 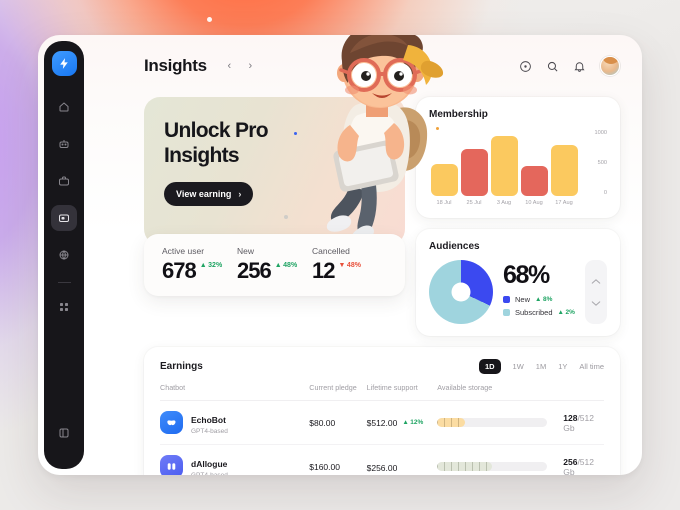 What do you see at coordinates (444, 203) in the screenshot?
I see `membership-bar-label: 18 Jul` at bounding box center [444, 203].